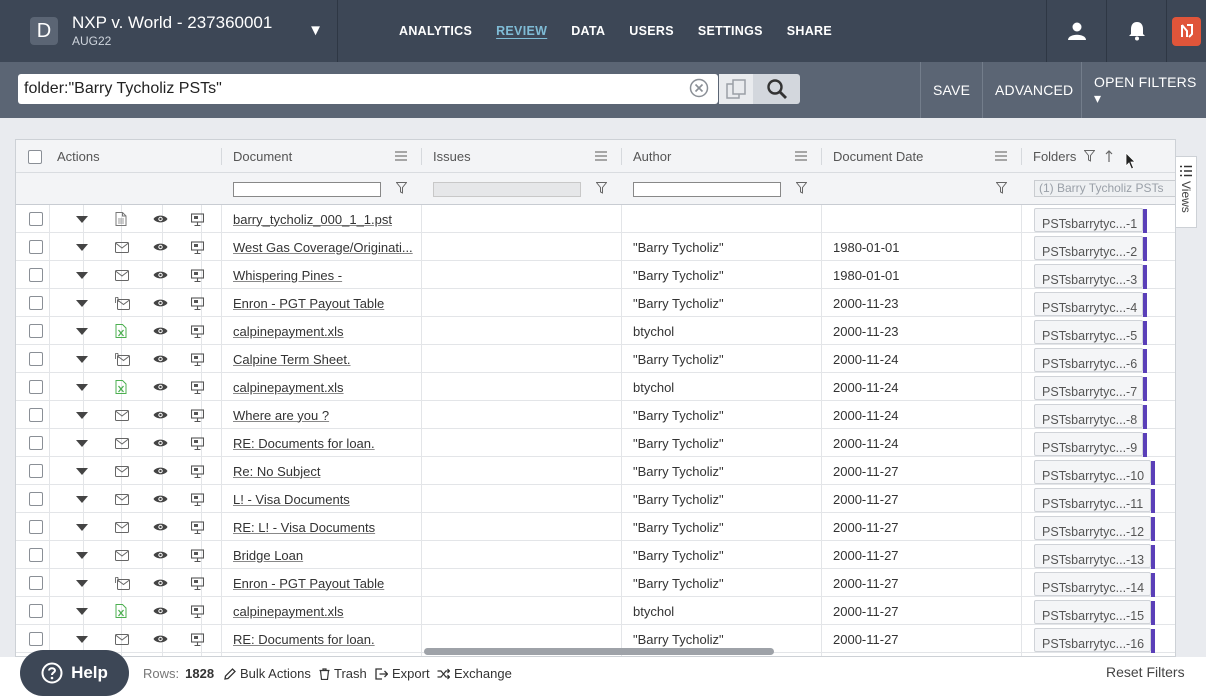  I want to click on folder-tag: PSTsbarrytyc...-9, so click(1090, 444).